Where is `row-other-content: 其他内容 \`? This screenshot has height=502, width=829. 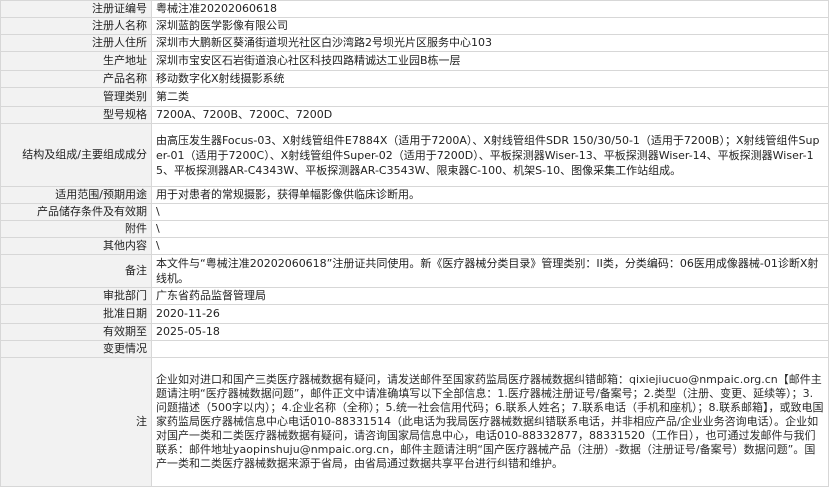
row-other-content: 其他内容 \ is located at coordinates (414, 246).